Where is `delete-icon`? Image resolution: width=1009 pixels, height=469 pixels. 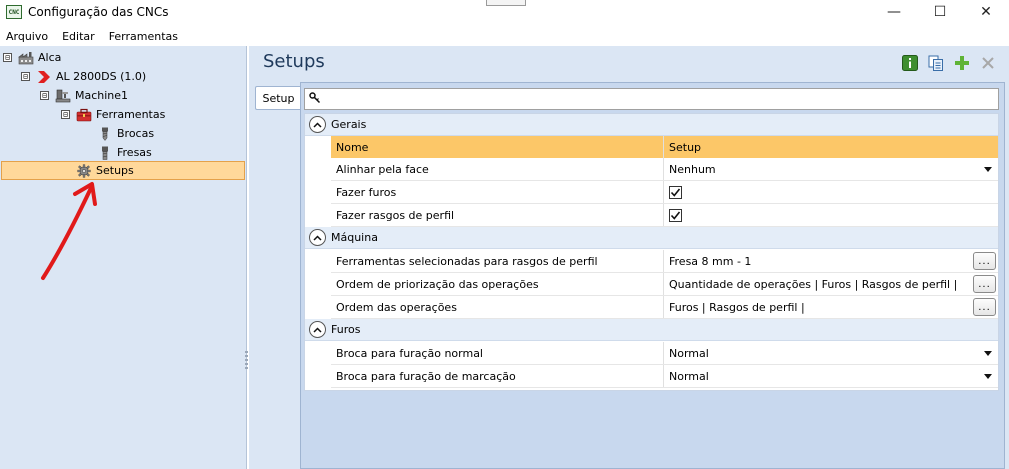
delete-icon is located at coordinates (988, 63).